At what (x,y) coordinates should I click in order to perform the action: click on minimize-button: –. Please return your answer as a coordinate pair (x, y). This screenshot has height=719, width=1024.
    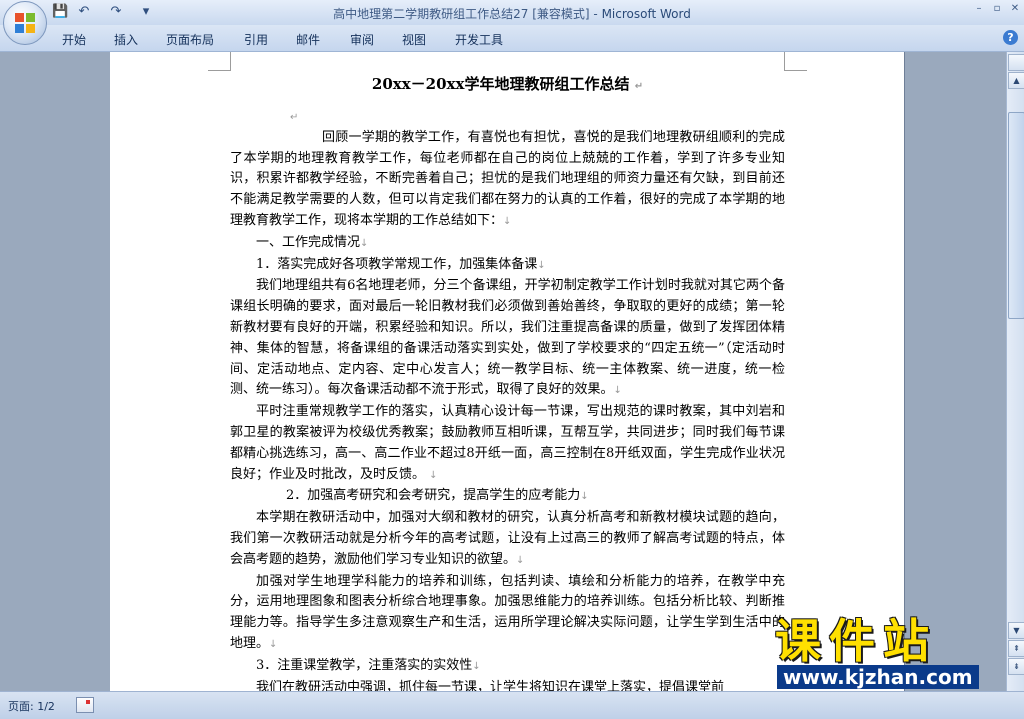
    Looking at the image, I should click on (979, 9).